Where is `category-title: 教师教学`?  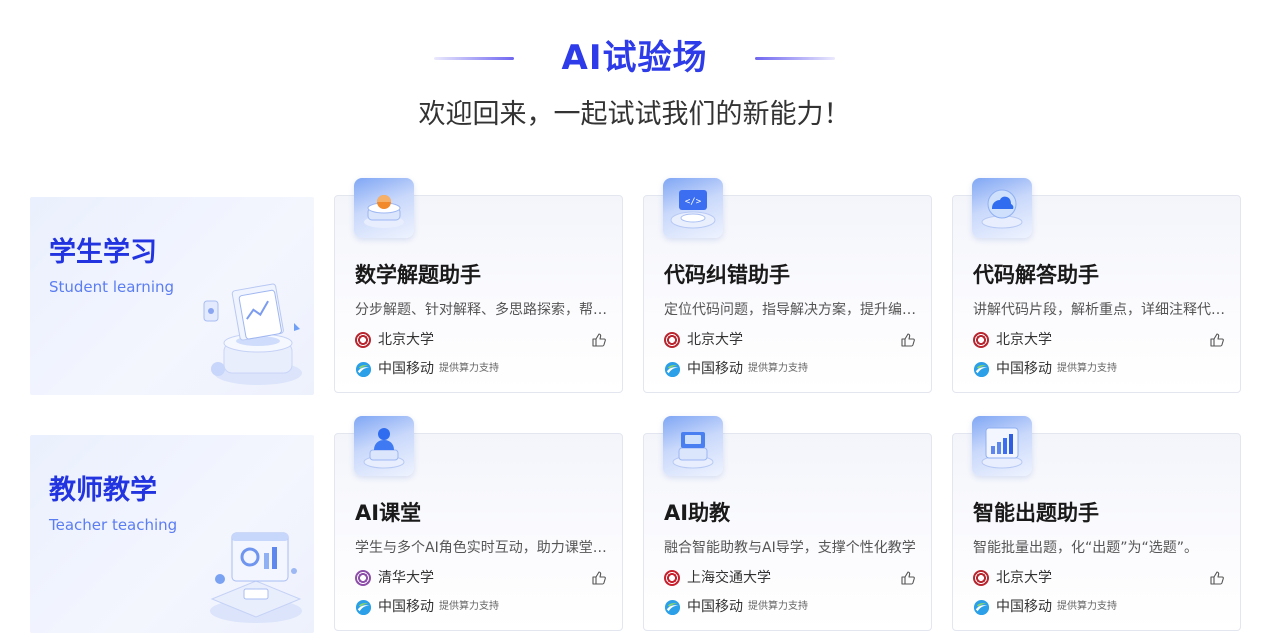 category-title: 教师教学 is located at coordinates (103, 490).